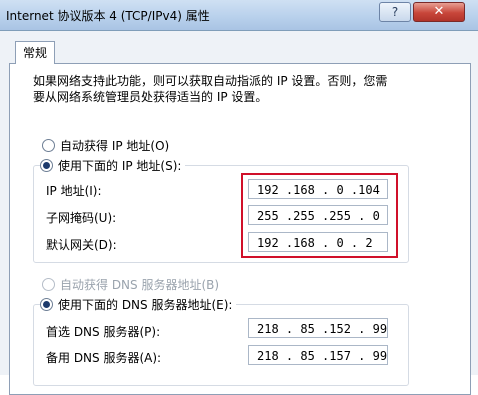 The image size is (478, 395). I want to click on preferred-dns-field: 218 . 85 .152 . 99, so click(318, 328).